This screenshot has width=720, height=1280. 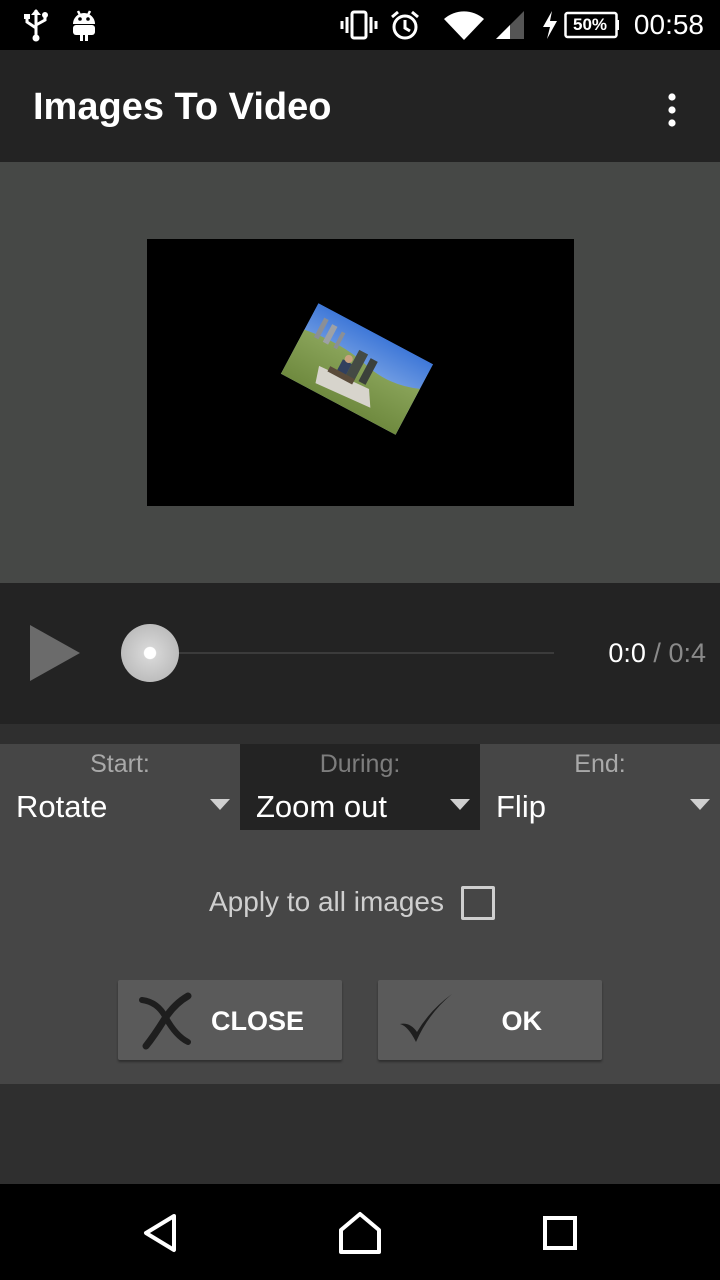 What do you see at coordinates (490, 1020) in the screenshot?
I see `ok-button: OK` at bounding box center [490, 1020].